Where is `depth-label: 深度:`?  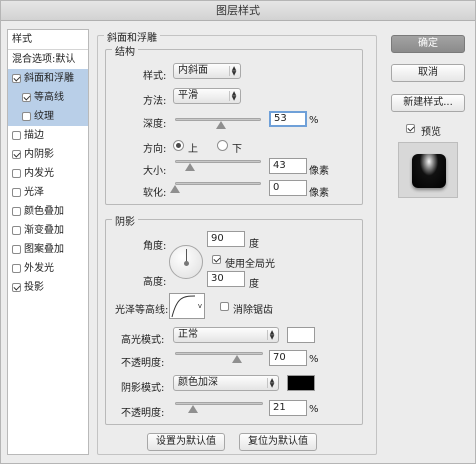
depth-label: 深度: is located at coordinates (155, 124).